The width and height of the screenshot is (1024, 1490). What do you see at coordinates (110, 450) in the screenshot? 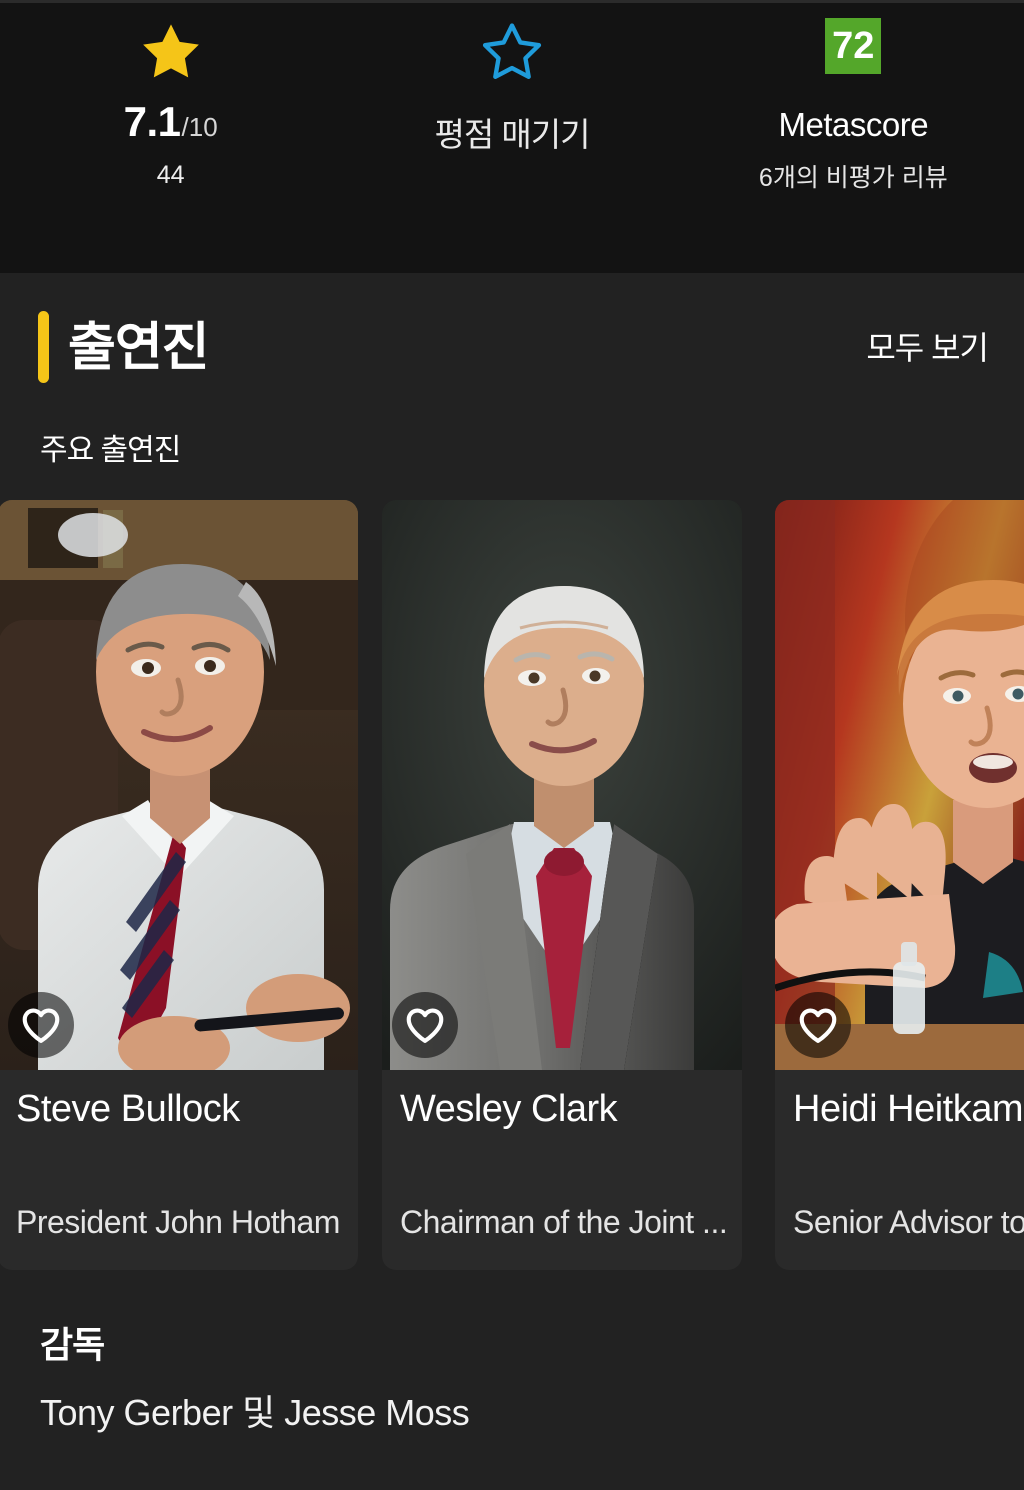
I see `main-cast-label: 주요 출연진` at bounding box center [110, 450].